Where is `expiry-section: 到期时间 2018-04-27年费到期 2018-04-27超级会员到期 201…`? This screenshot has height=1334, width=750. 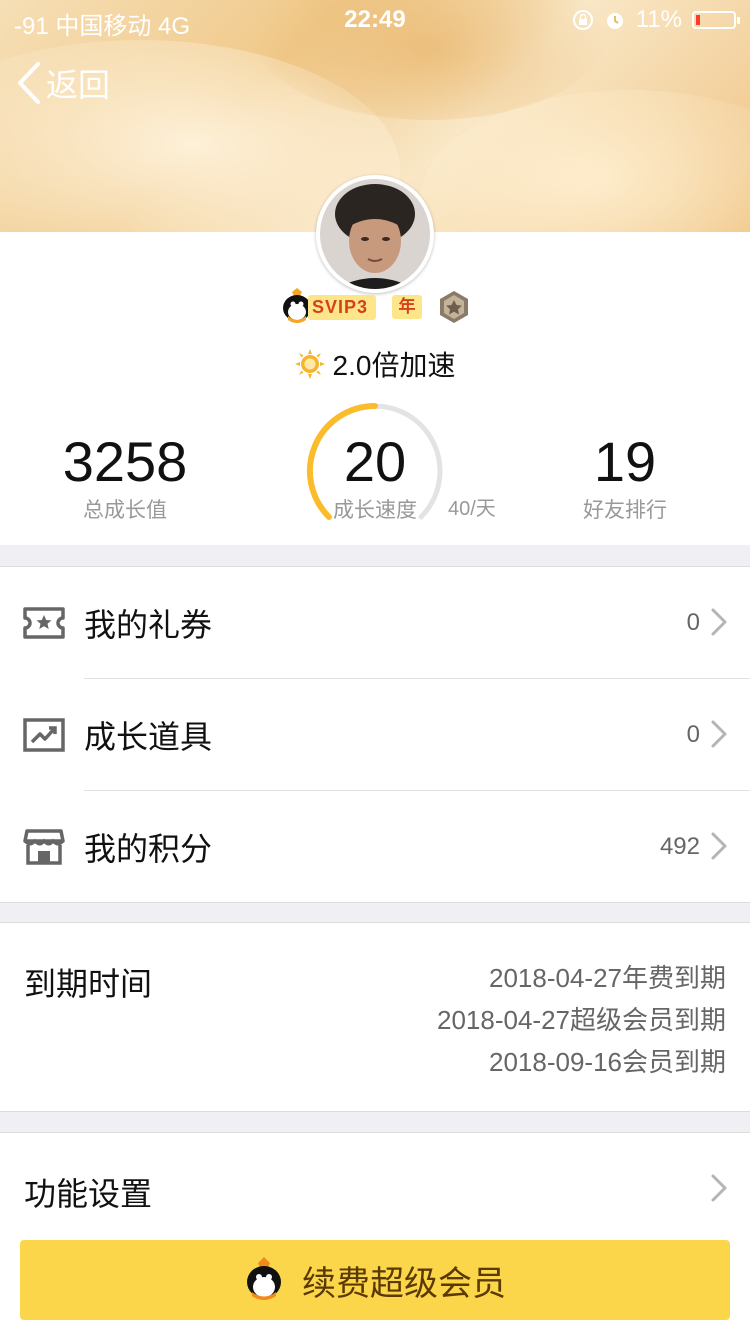 expiry-section: 到期时间 2018-04-27年费到期 2018-04-27超级会员到期 201… is located at coordinates (375, 1017).